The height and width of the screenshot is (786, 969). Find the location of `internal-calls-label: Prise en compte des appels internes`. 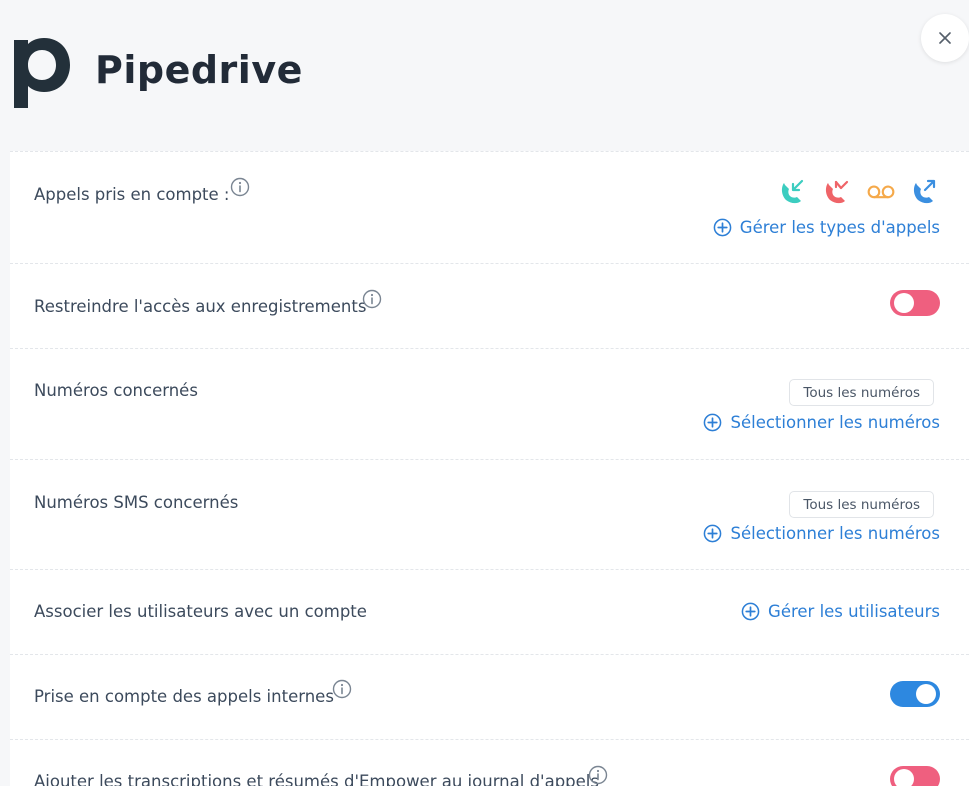

internal-calls-label: Prise en compte des appels internes is located at coordinates (184, 696).